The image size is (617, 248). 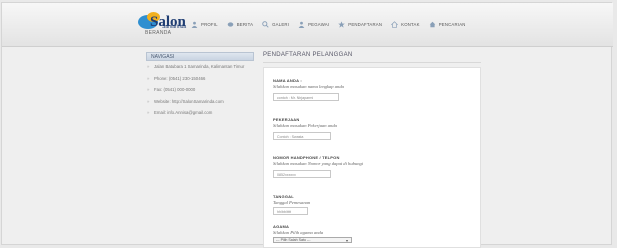 What do you see at coordinates (395, 24) in the screenshot?
I see `home-icon` at bounding box center [395, 24].